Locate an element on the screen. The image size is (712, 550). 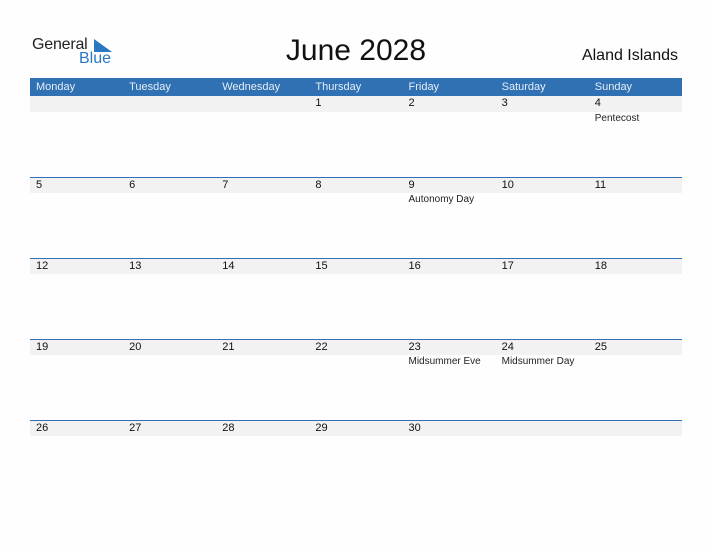
holiday-label: Midsummer Eve is located at coordinates (444, 361).